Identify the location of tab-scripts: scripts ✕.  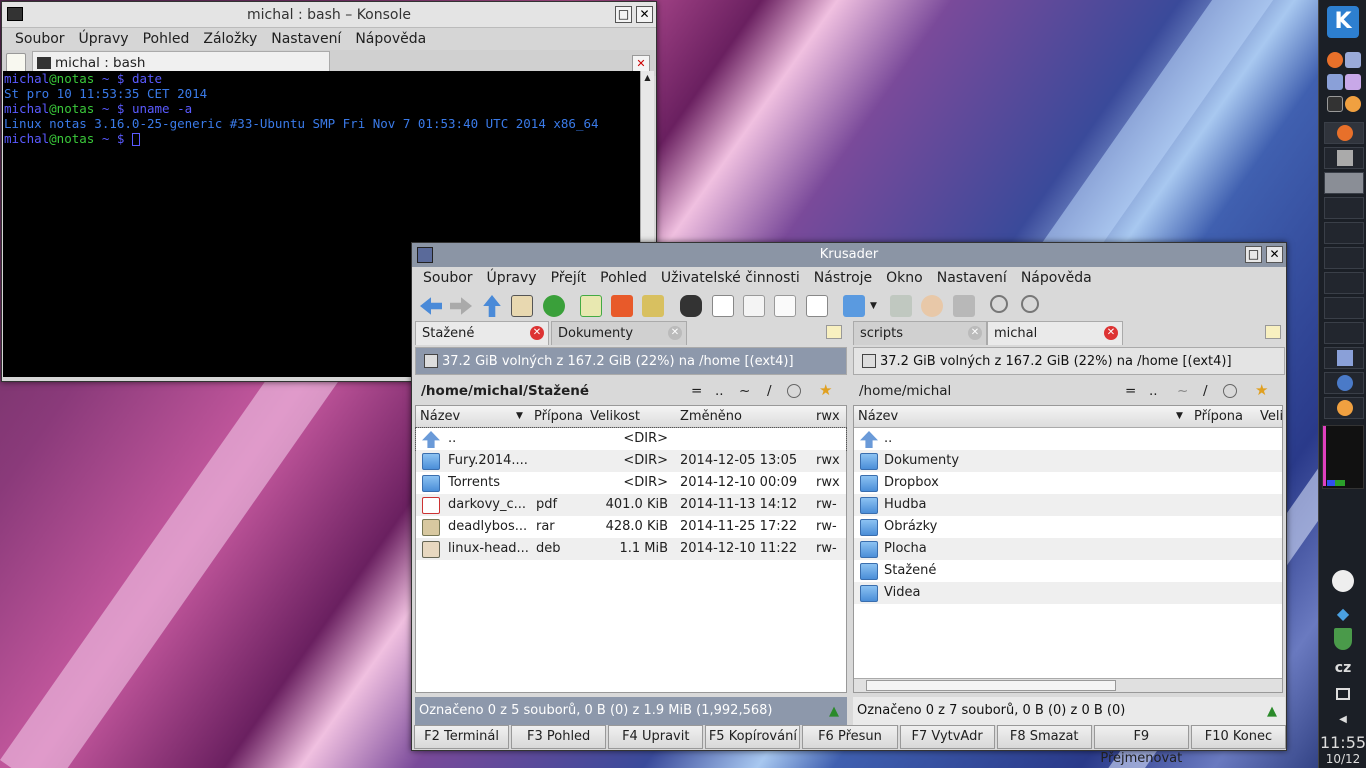
(920, 333).